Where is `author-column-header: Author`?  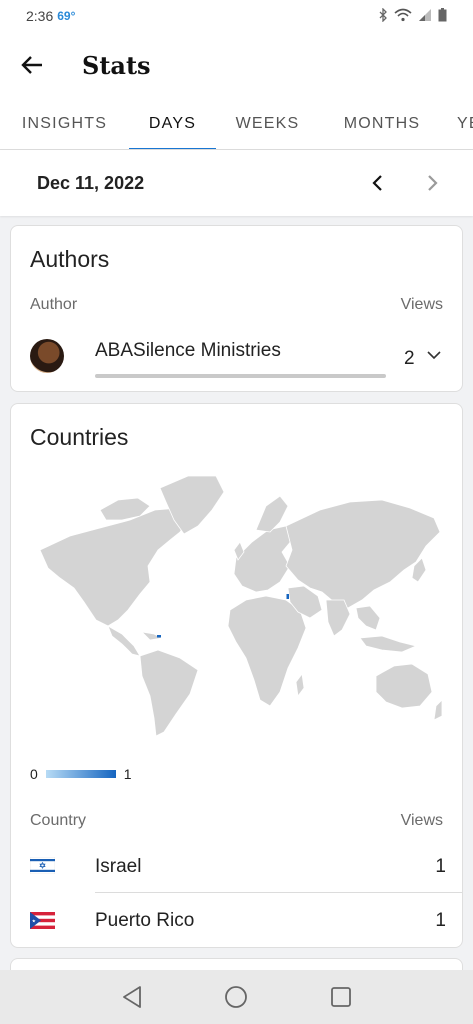 author-column-header: Author is located at coordinates (54, 304).